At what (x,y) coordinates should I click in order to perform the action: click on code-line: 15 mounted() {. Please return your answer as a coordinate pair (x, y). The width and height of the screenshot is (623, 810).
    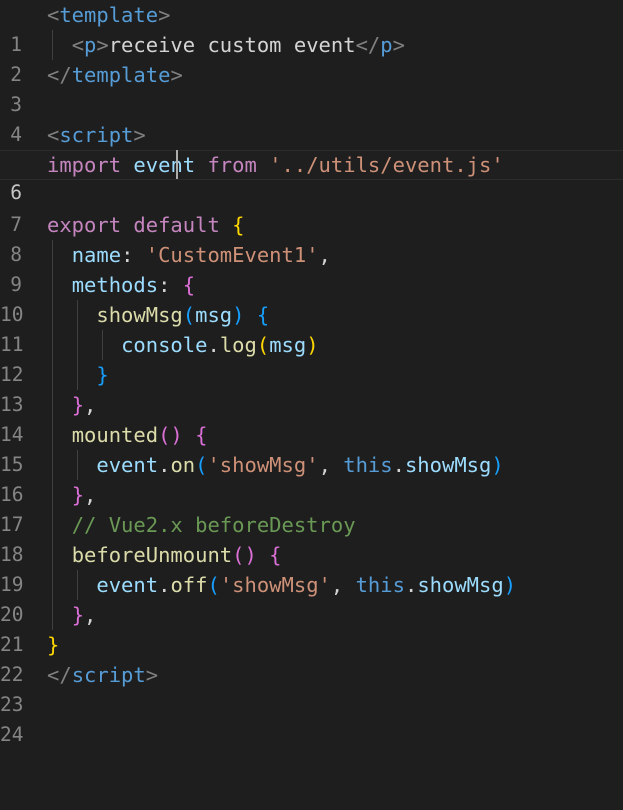
    Looking at the image, I should click on (311, 448).